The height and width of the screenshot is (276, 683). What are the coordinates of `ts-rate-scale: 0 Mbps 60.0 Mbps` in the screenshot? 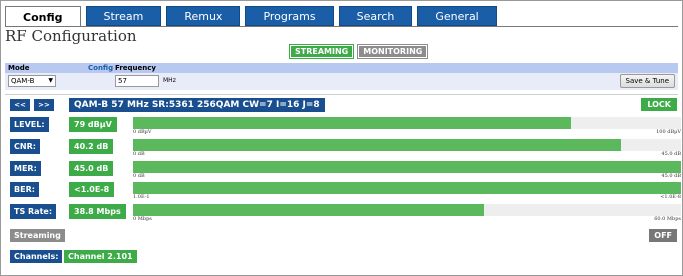 It's located at (407, 219).